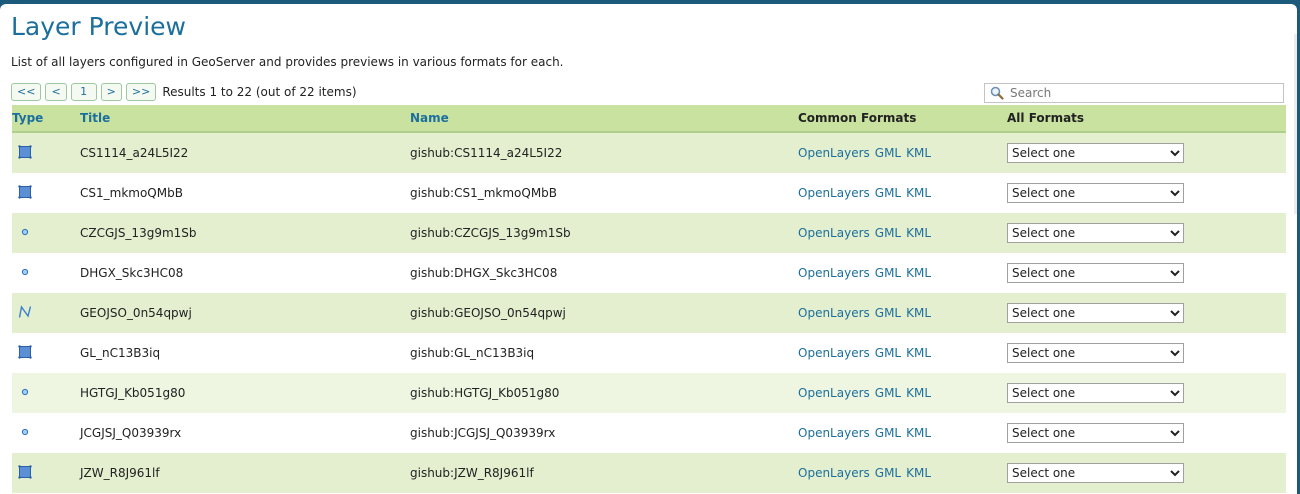 The width and height of the screenshot is (1300, 494). I want to click on layer-title: GEOJSO_0n54qpwj, so click(245, 313).